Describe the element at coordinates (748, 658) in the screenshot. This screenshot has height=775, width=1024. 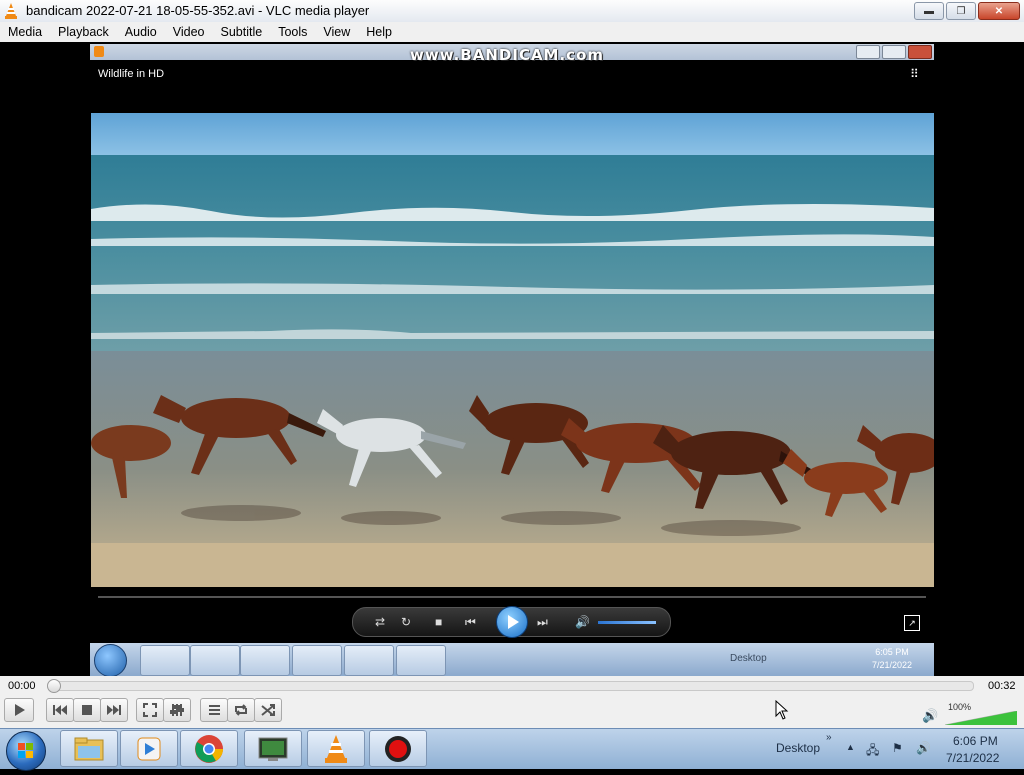
I see `recorded-desktop-label: Desktop` at that location.